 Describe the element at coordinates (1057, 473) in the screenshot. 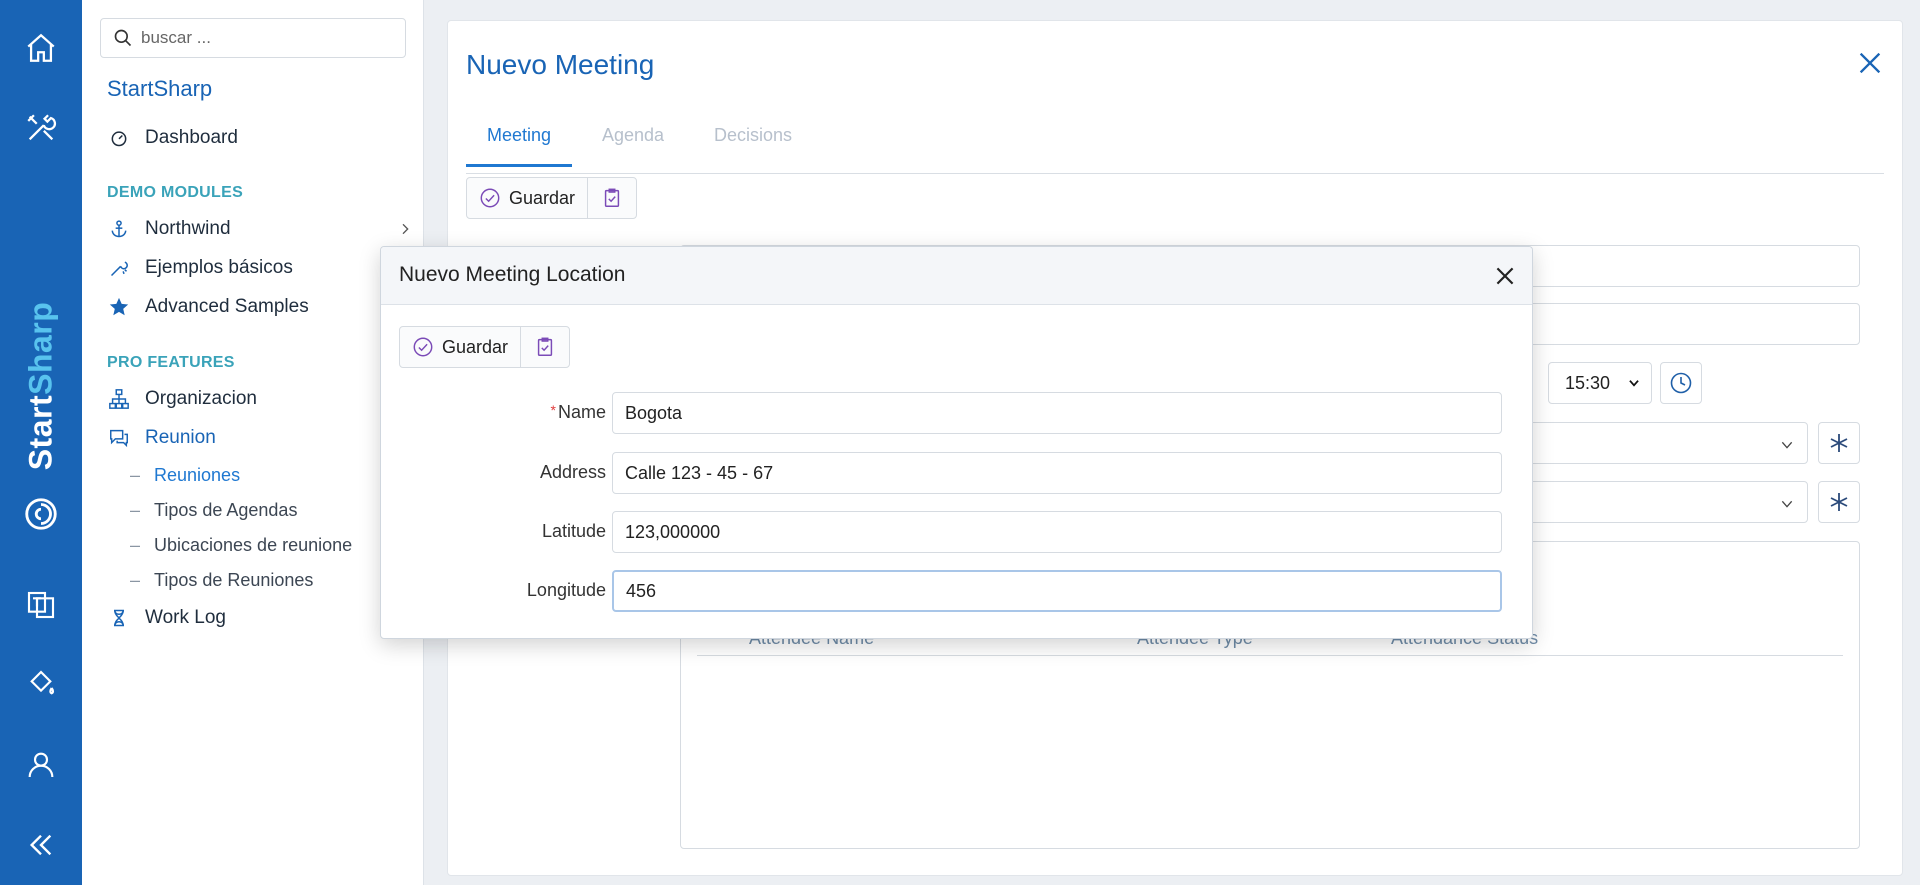

I see `address-field` at that location.